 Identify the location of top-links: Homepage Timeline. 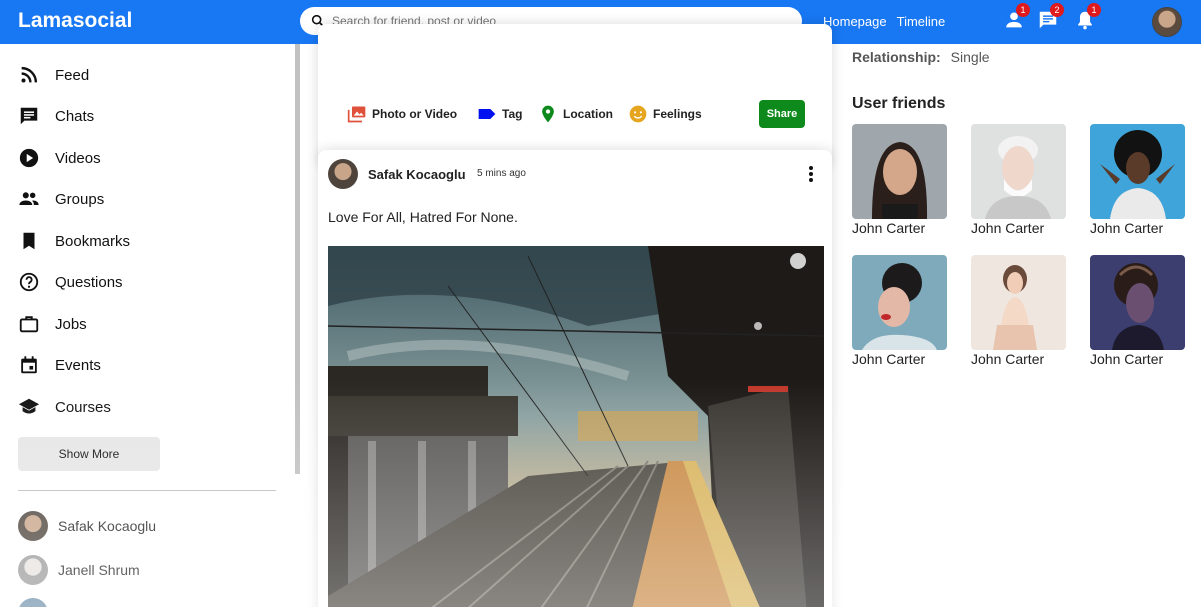
(884, 21).